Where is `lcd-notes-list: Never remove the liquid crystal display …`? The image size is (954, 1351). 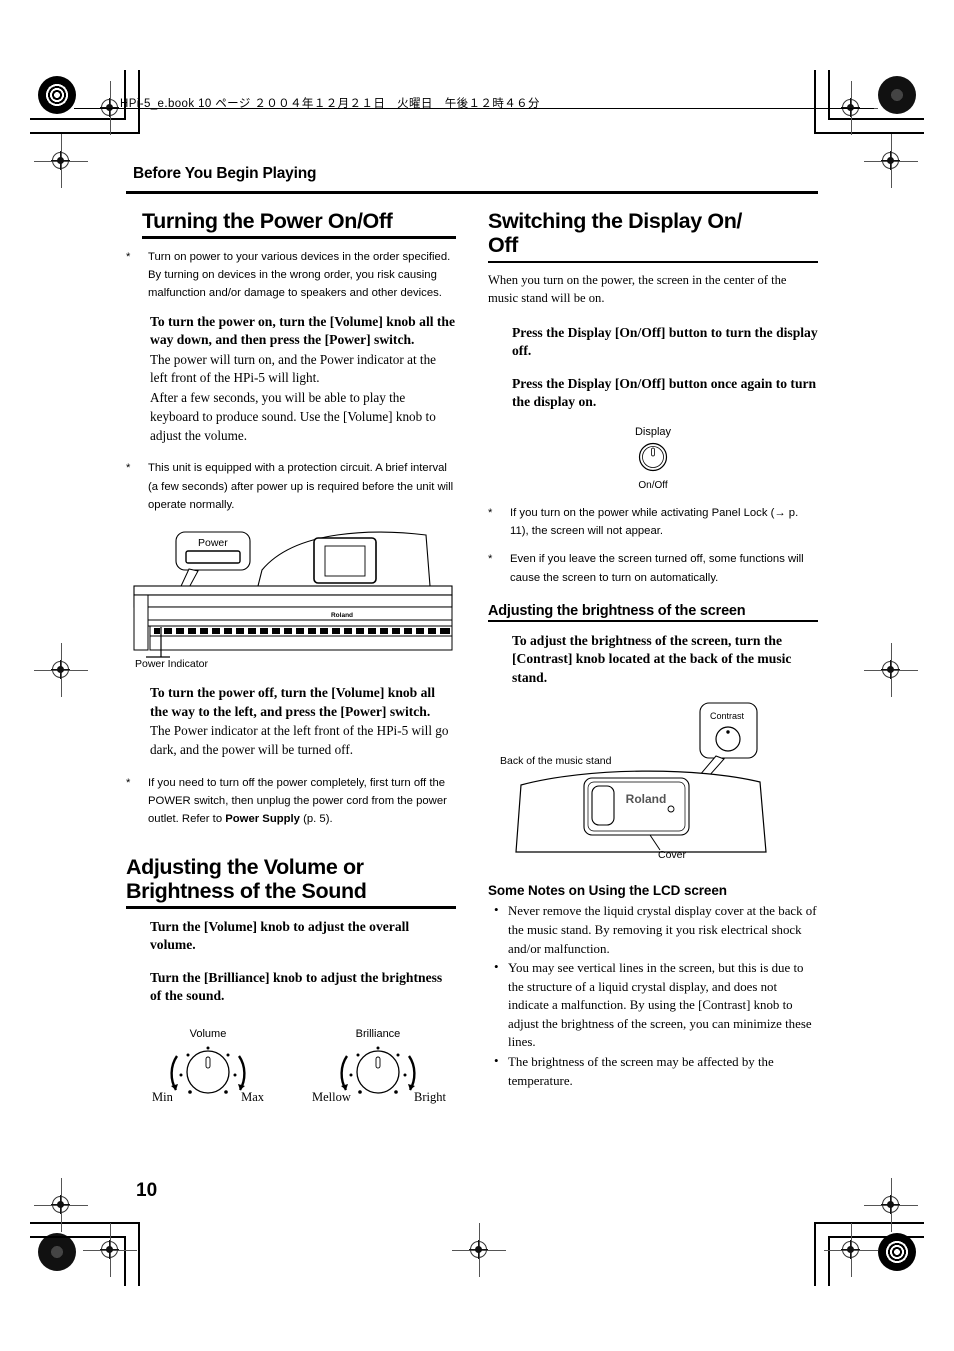 lcd-notes-list: Never remove the liquid crystal display … is located at coordinates (653, 995).